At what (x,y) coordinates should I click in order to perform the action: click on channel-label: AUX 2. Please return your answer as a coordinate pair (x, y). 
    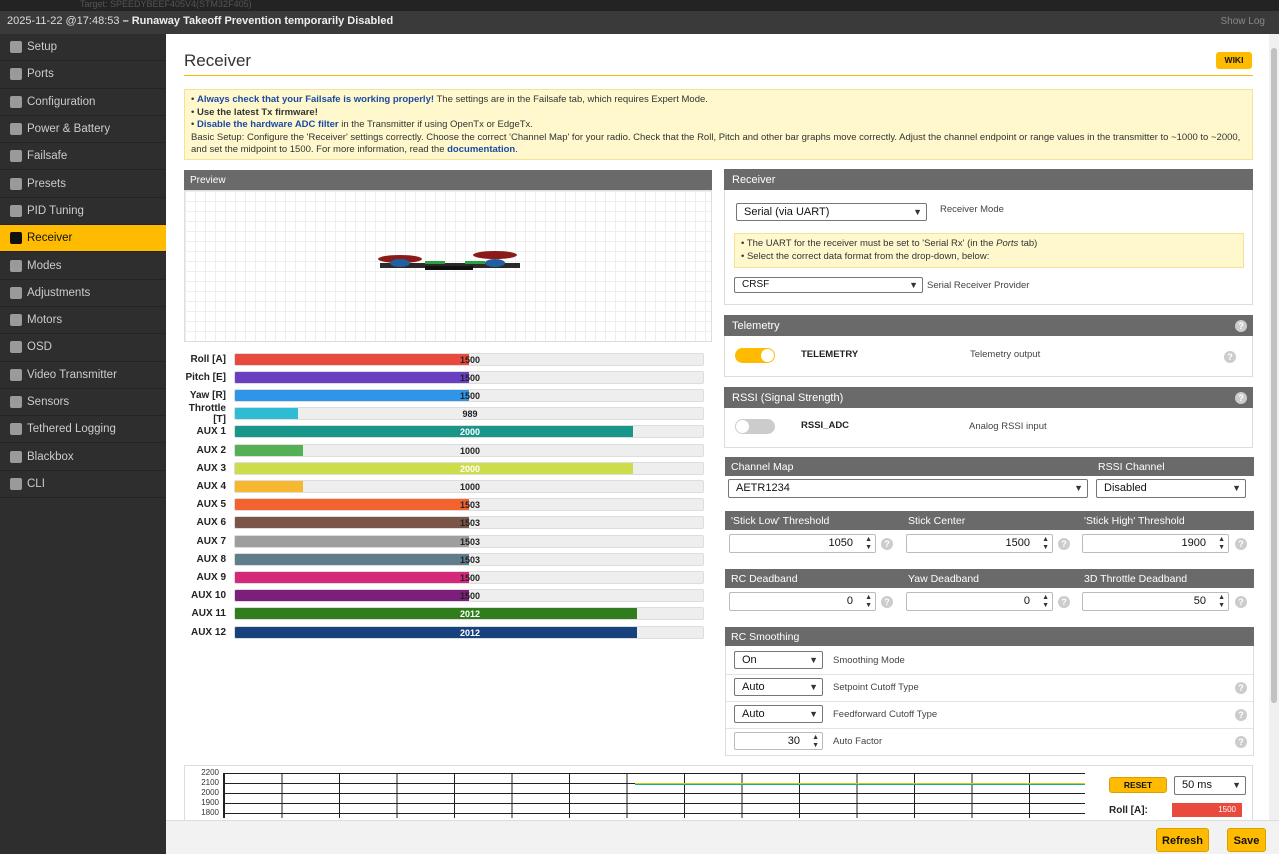
    Looking at the image, I should click on (211, 450).